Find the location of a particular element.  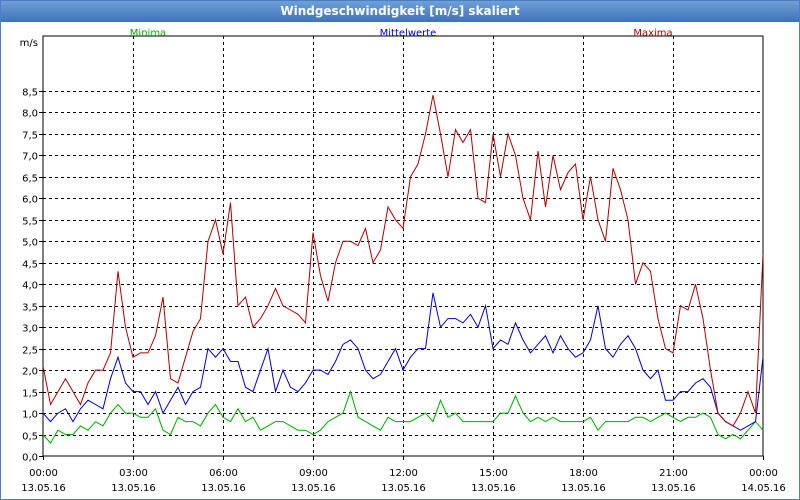

x-tick-time: 18:00 is located at coordinates (583, 473).